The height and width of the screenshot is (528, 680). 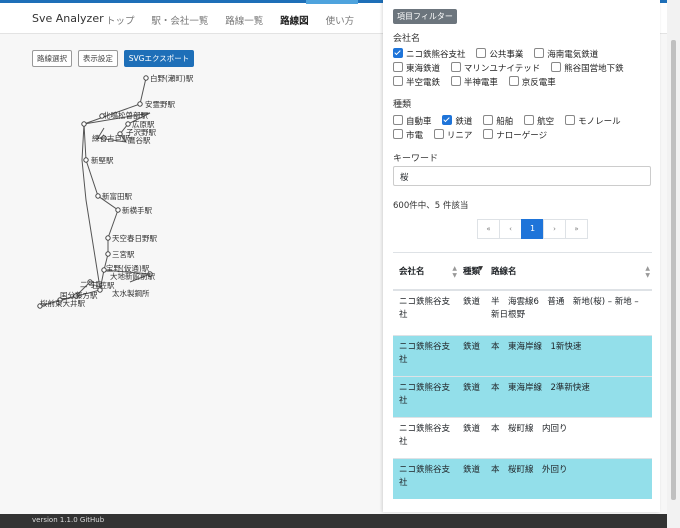 What do you see at coordinates (412, 121) in the screenshot?
I see `type-checkbox: 自動車` at bounding box center [412, 121].